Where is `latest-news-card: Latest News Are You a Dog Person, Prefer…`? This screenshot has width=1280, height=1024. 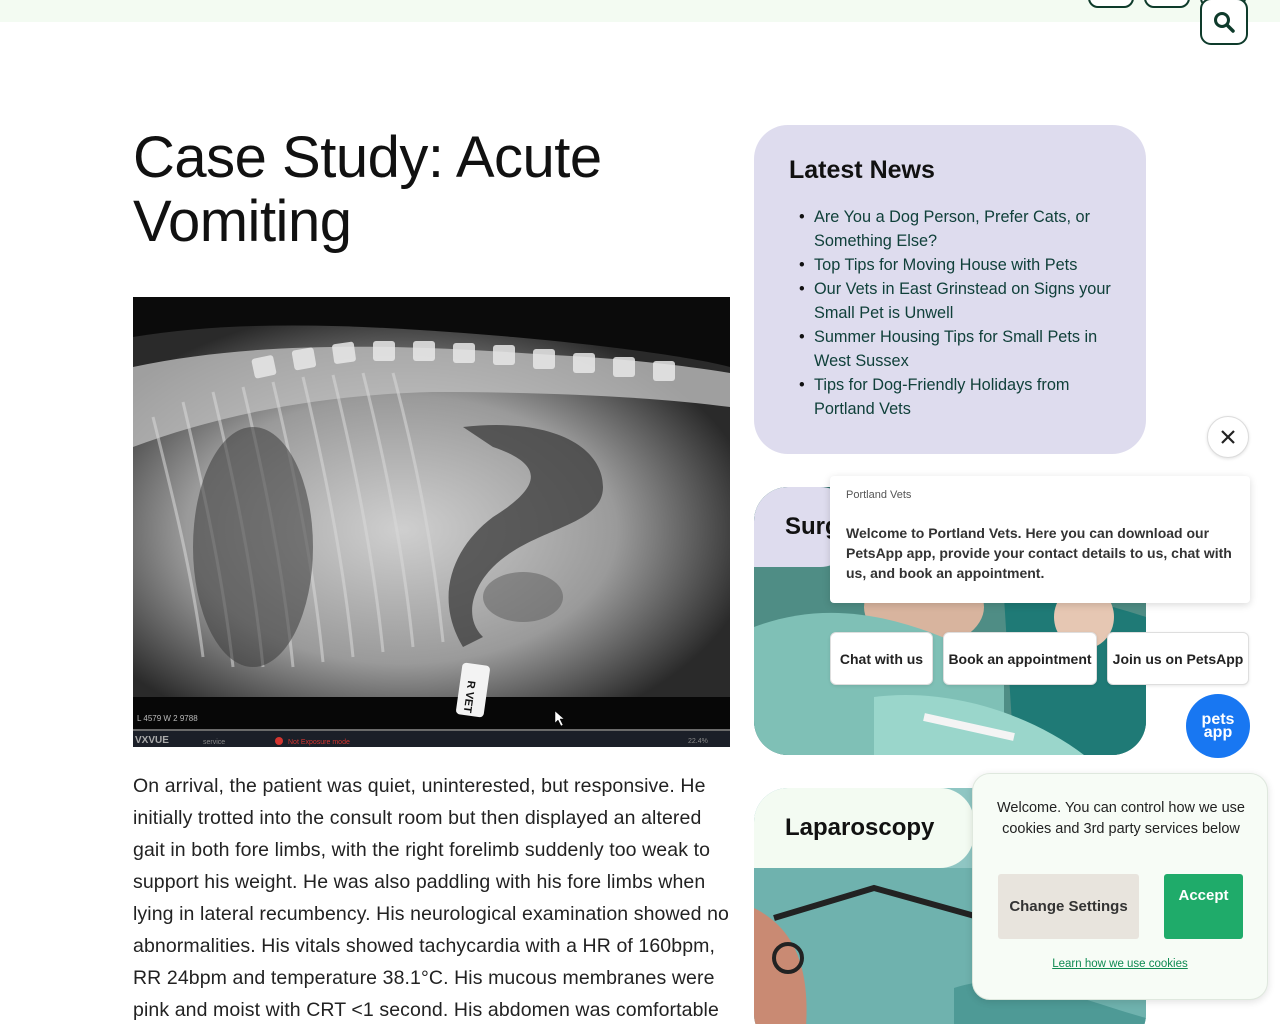 latest-news-card: Latest News Are You a Dog Person, Prefer… is located at coordinates (950, 289).